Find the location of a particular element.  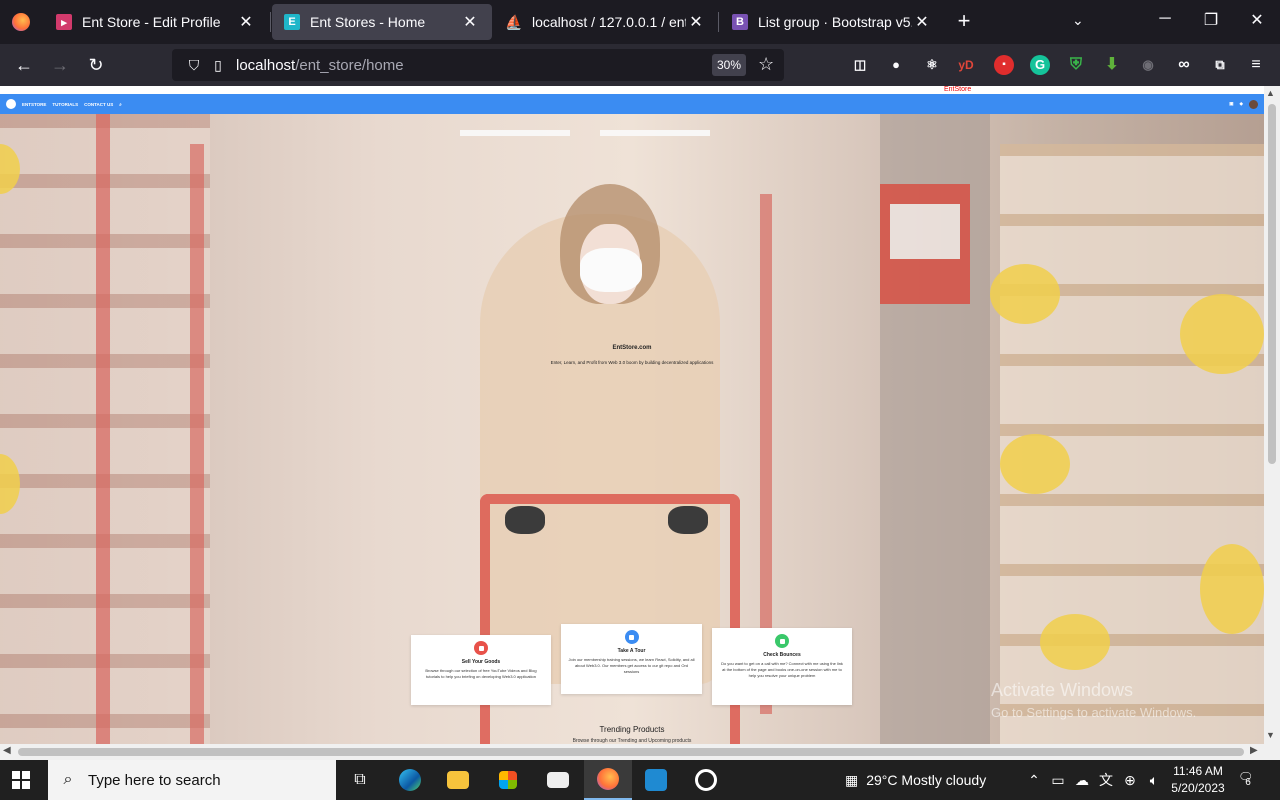

tab-favicon: B is located at coordinates (740, 22).